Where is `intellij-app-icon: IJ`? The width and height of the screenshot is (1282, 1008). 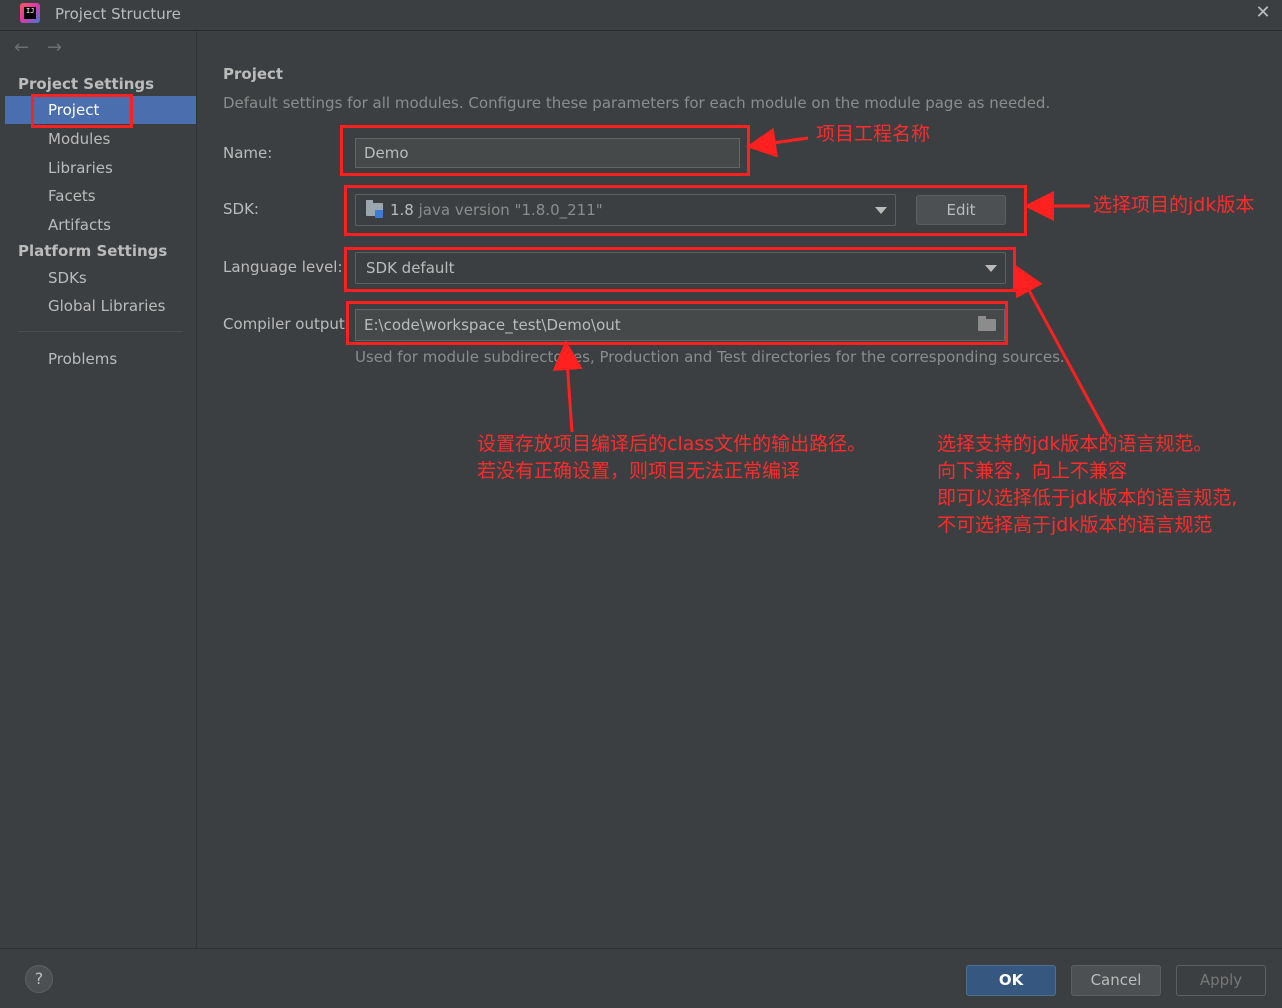 intellij-app-icon: IJ is located at coordinates (30, 13).